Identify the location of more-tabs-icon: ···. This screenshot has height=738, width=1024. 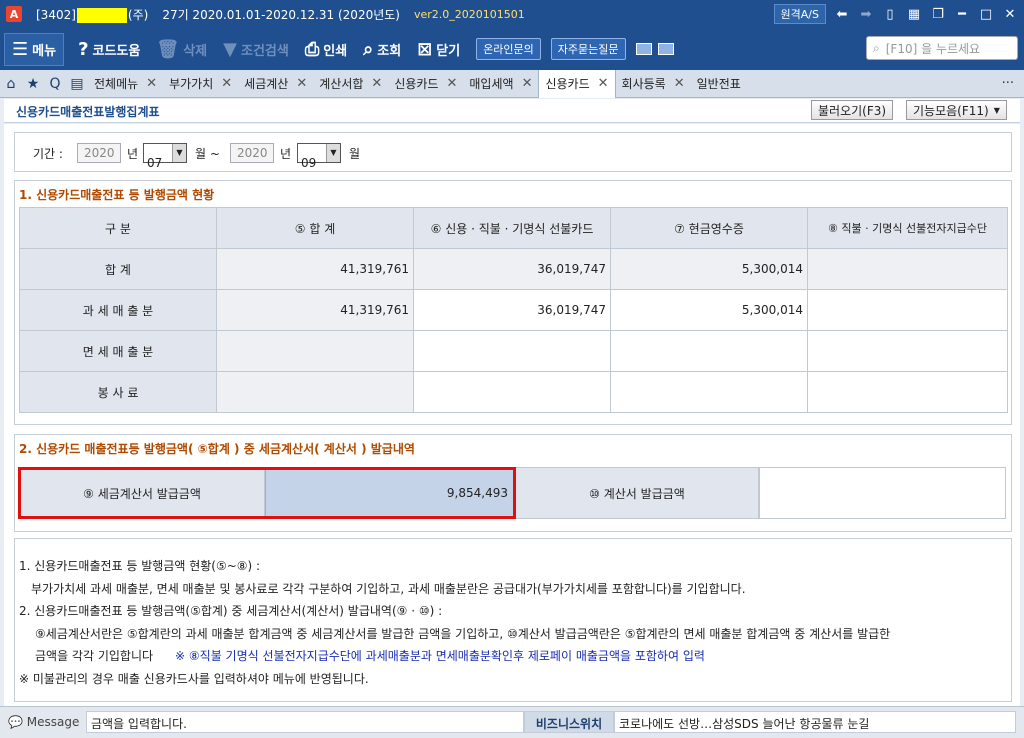
(1008, 83).